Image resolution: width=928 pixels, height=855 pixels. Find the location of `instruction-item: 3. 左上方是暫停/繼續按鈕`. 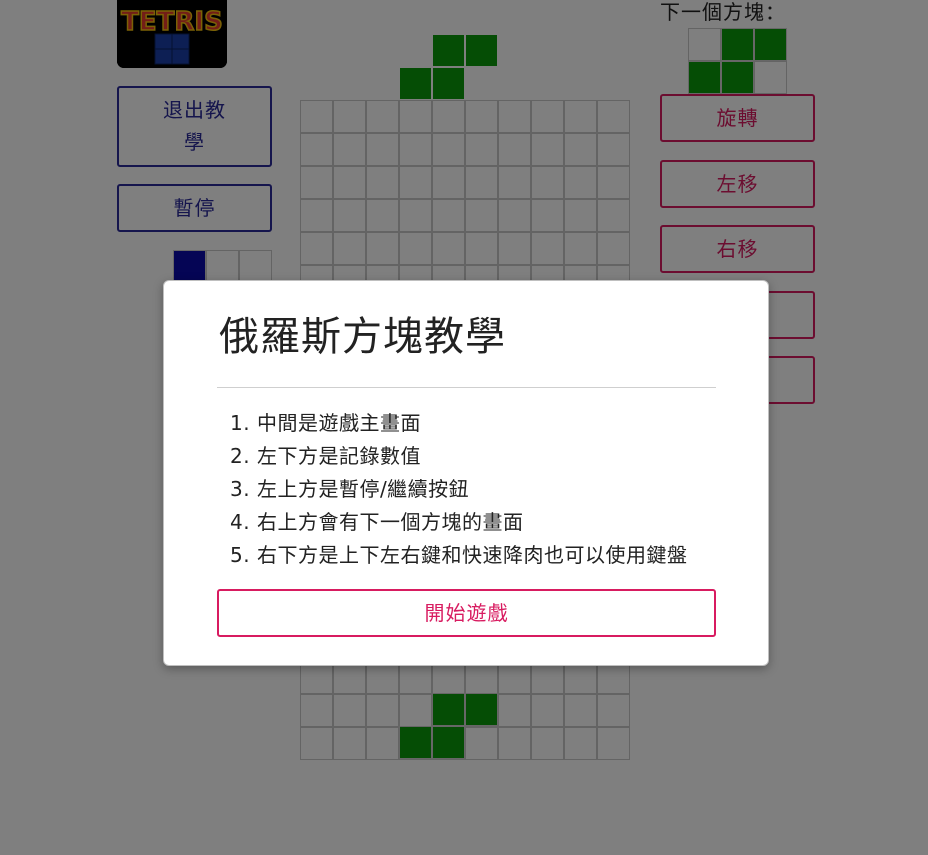

instruction-item: 3. 左上方是暫停/繼續按鈕 is located at coordinates (350, 489).